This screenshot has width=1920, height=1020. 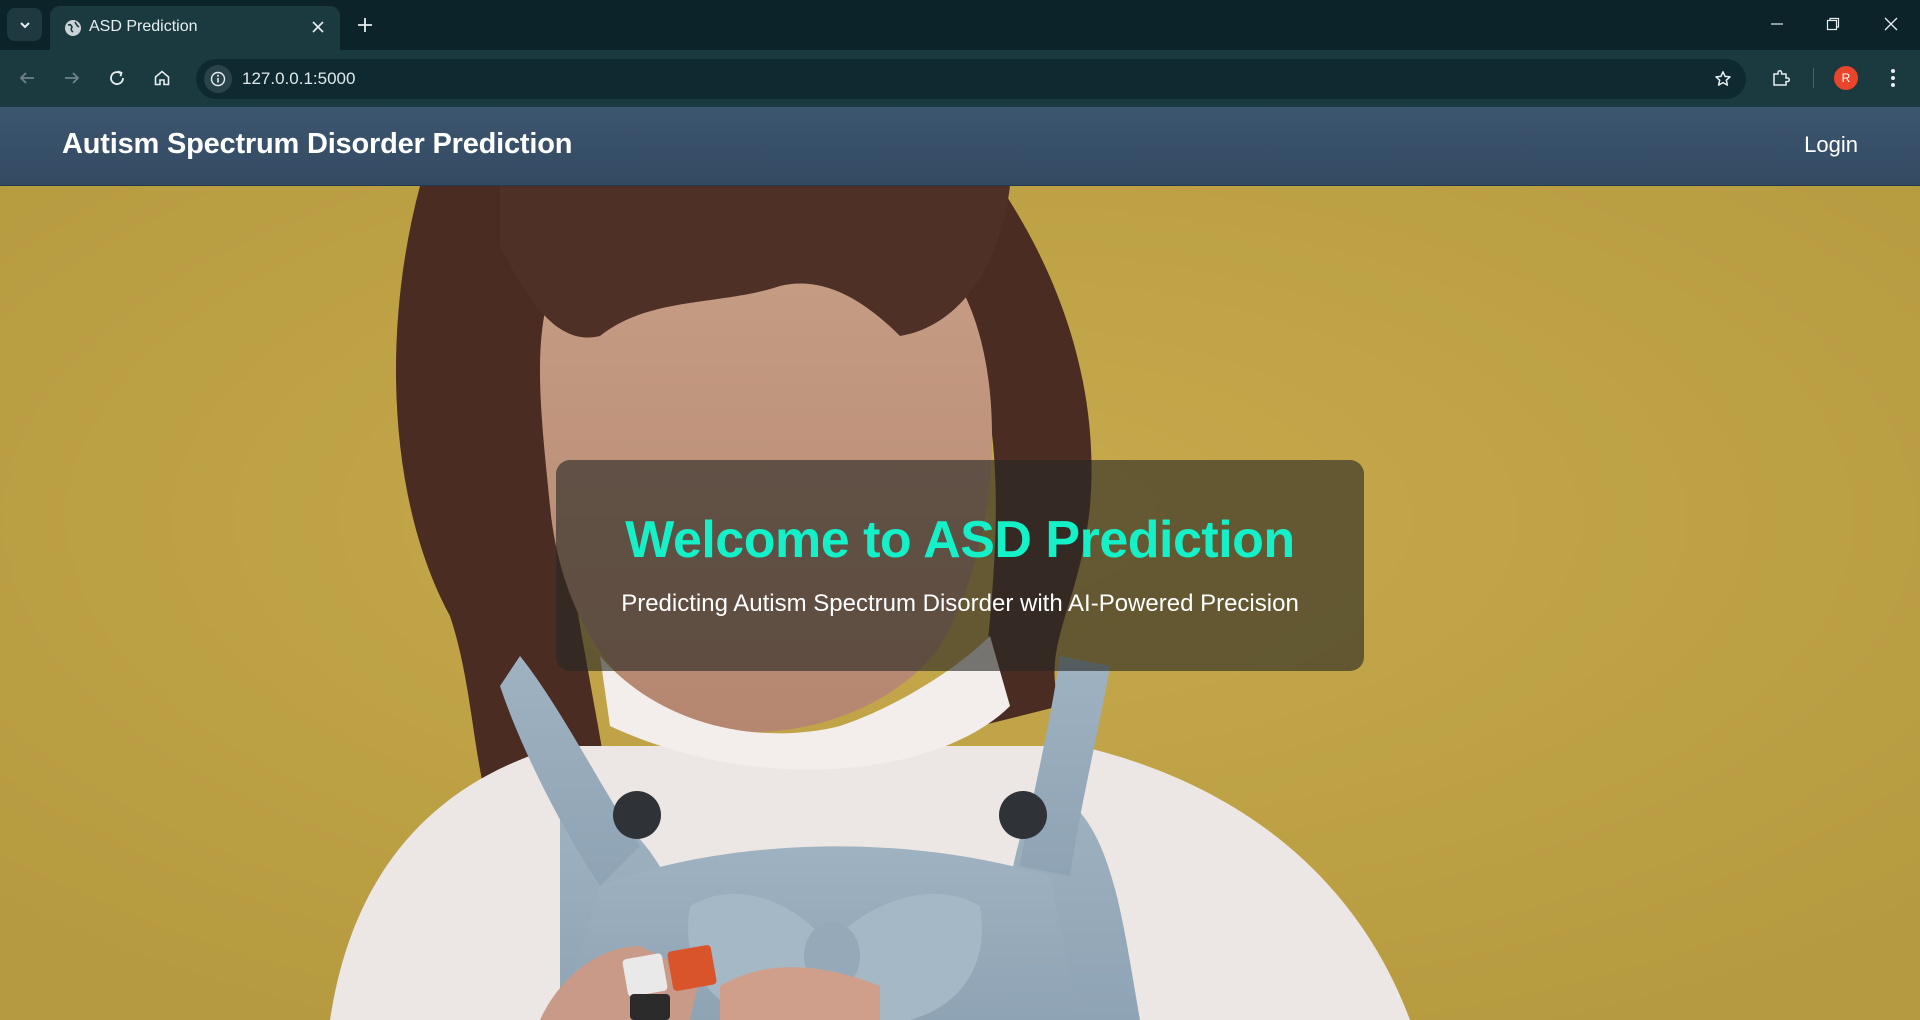 I want to click on info-icon, so click(x=218, y=79).